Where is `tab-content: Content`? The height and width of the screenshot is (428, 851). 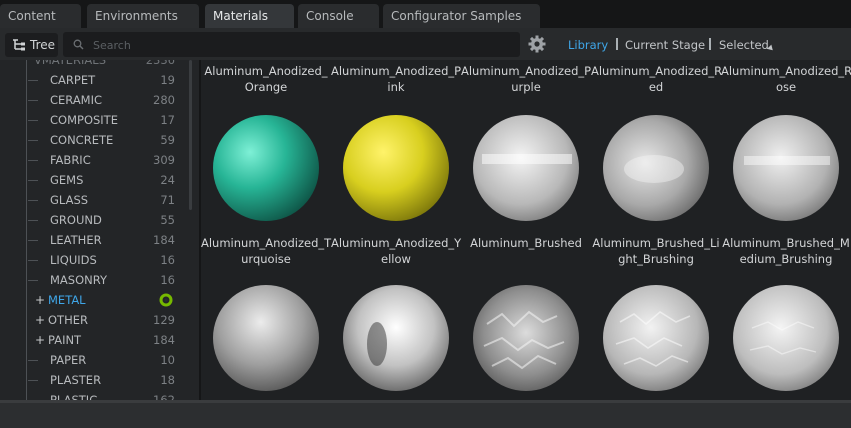
tab-content: Content is located at coordinates (40, 16).